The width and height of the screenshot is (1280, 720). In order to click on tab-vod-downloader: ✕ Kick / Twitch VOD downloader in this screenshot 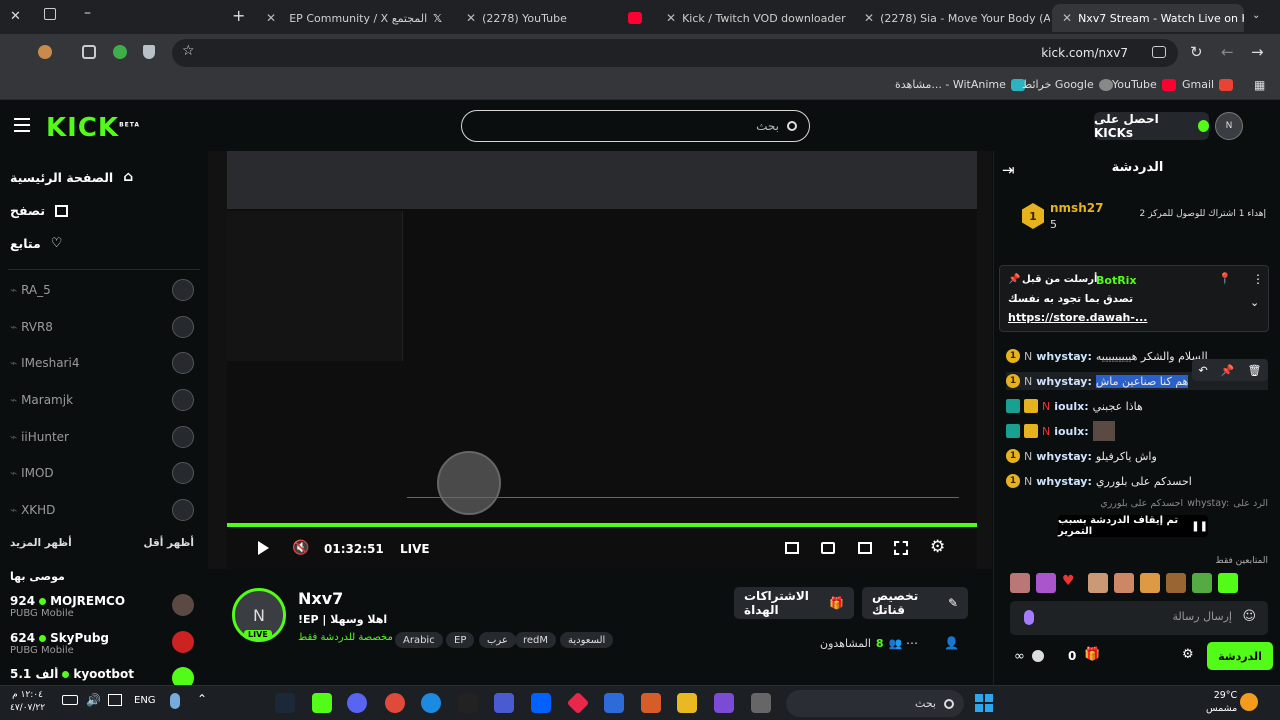, I will do `click(754, 18)`.